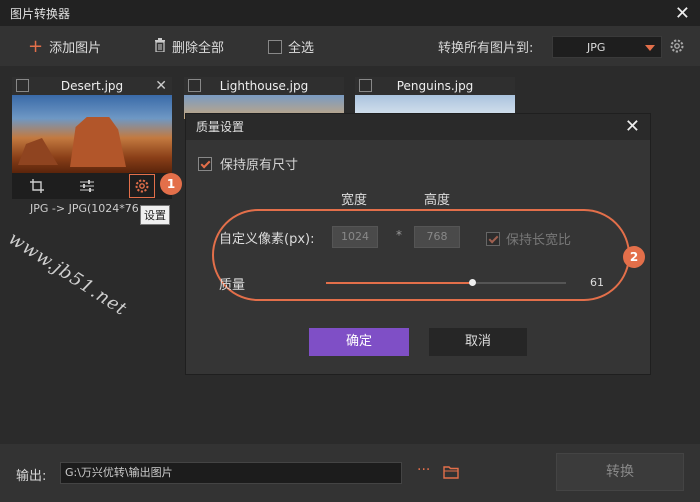 The image size is (700, 502). I want to click on card-filename: Desert.jpg, so click(92, 86).